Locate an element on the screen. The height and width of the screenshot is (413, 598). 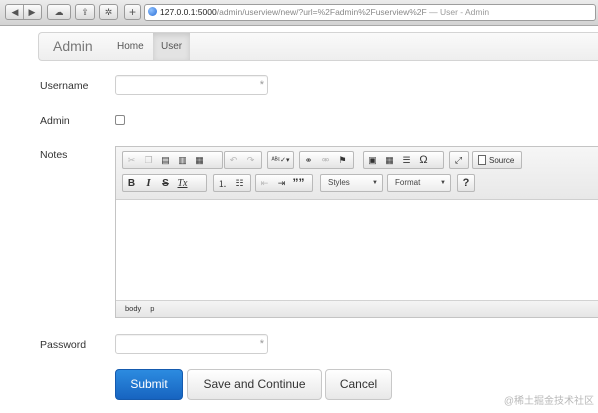
clipboard-group: ✂ ❐ ▤ ▥ ▦ is located at coordinates (172, 160).